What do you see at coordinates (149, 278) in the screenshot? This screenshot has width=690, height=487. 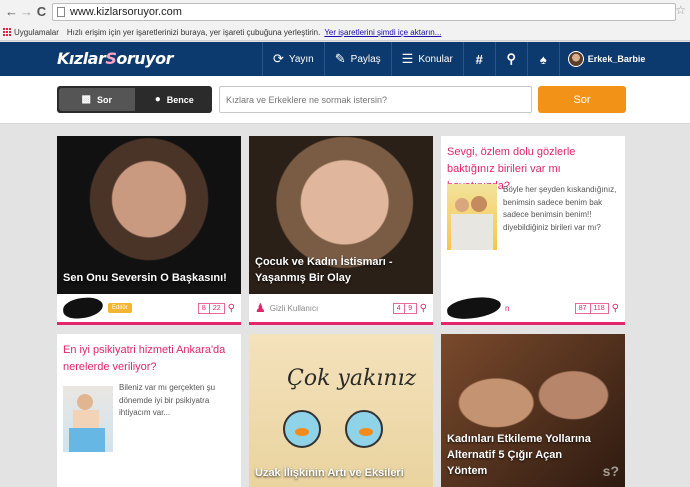 I see `card-title: Sen Onu Seversin O Başkasını!` at bounding box center [149, 278].